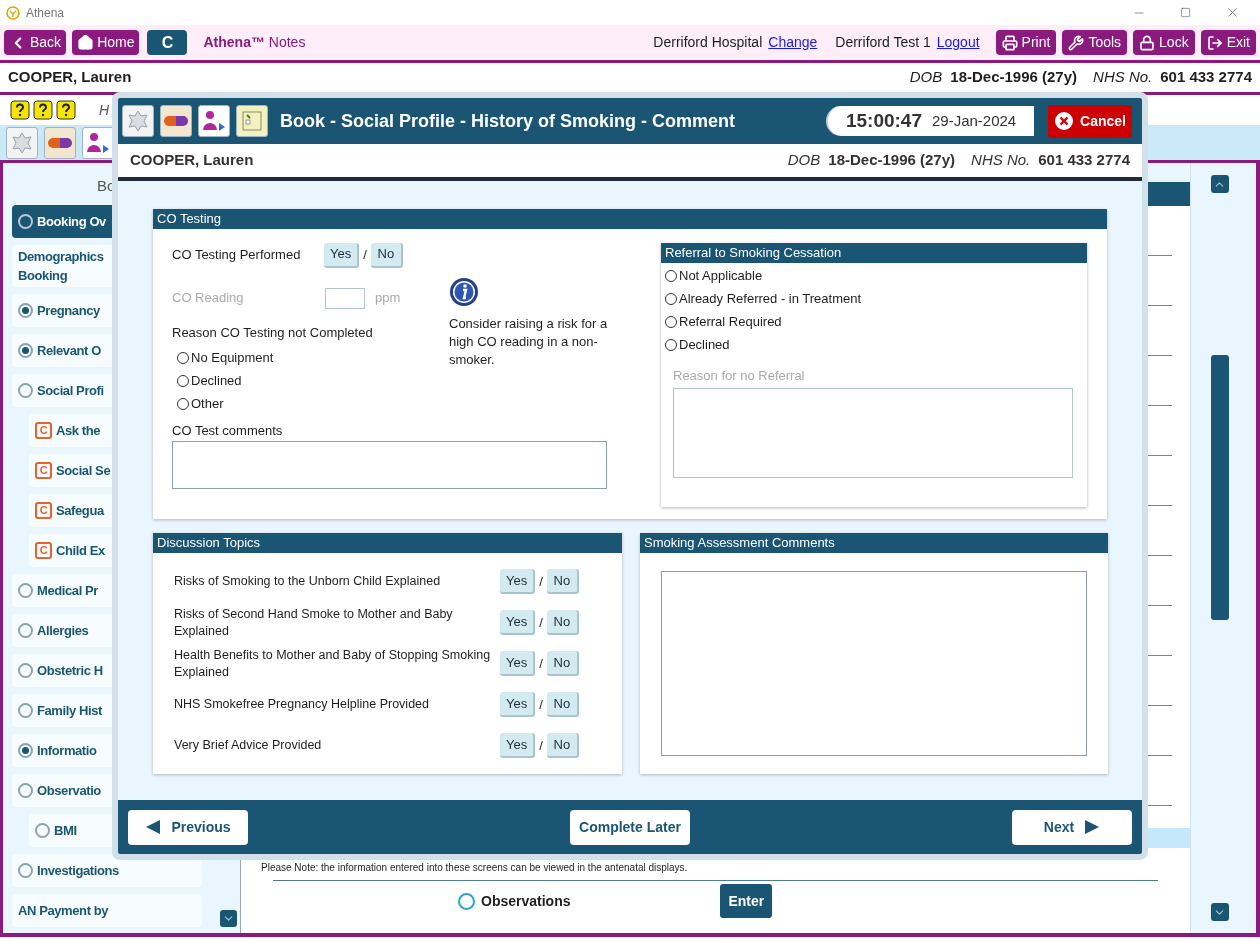 Image resolution: width=1260 pixels, height=940 pixels. I want to click on item-label: Ask the, so click(78, 430).